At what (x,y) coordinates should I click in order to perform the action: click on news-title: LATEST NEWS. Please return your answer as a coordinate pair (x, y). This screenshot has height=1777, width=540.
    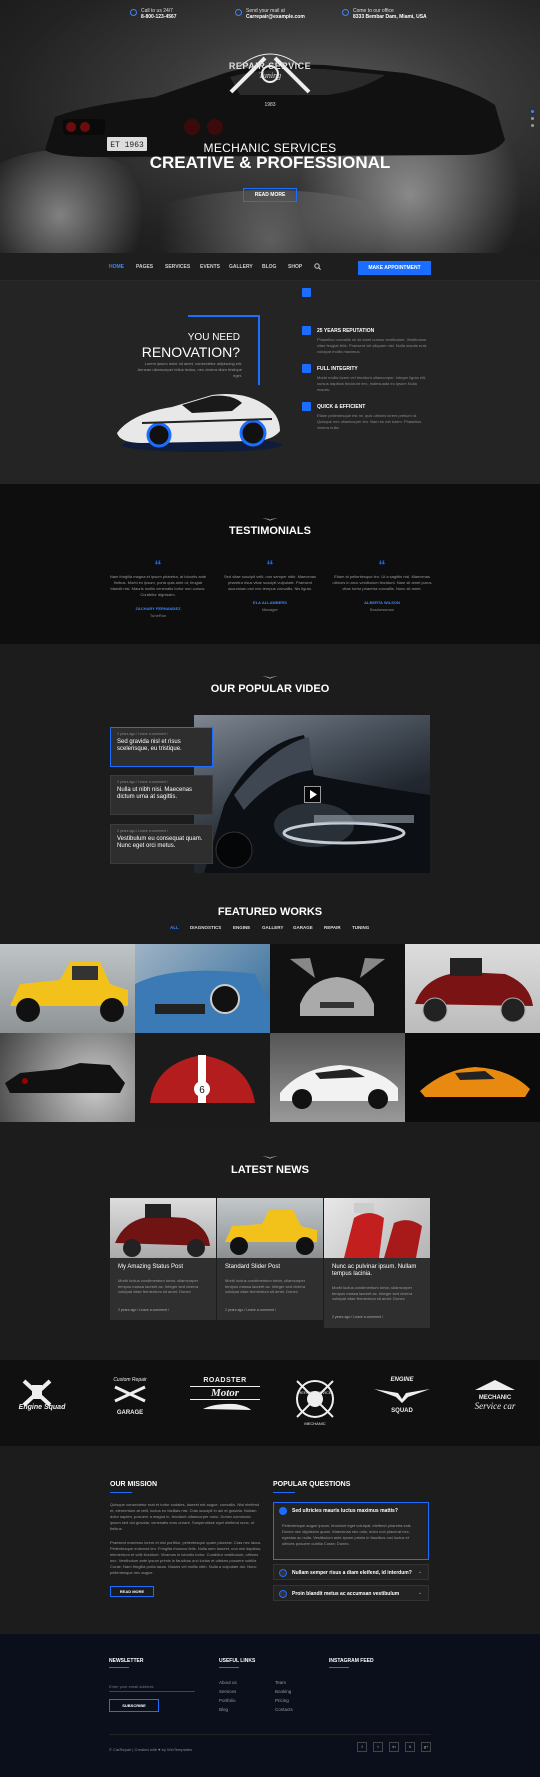
    Looking at the image, I should click on (269, 1170).